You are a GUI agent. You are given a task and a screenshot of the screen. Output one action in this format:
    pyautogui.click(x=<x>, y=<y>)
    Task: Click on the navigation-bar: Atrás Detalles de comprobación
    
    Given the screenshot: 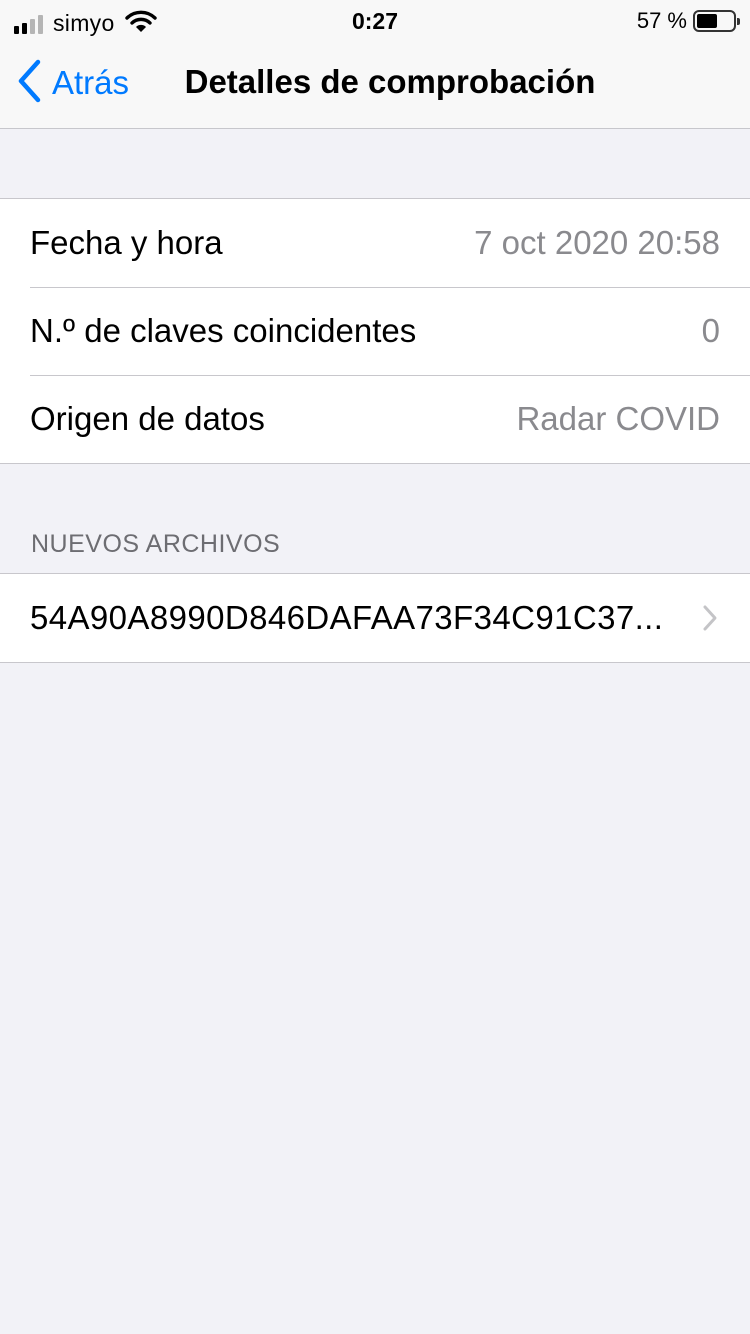 What is the action you would take?
    pyautogui.click(x=375, y=84)
    